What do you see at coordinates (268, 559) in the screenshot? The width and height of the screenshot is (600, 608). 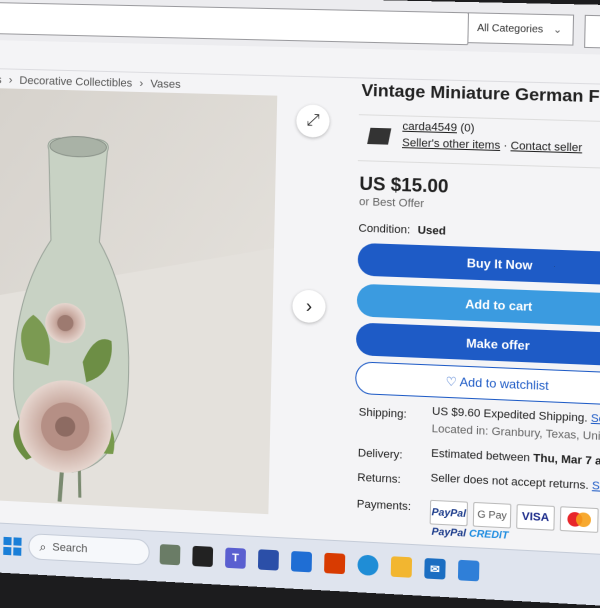 I see `widgets-icon` at bounding box center [268, 559].